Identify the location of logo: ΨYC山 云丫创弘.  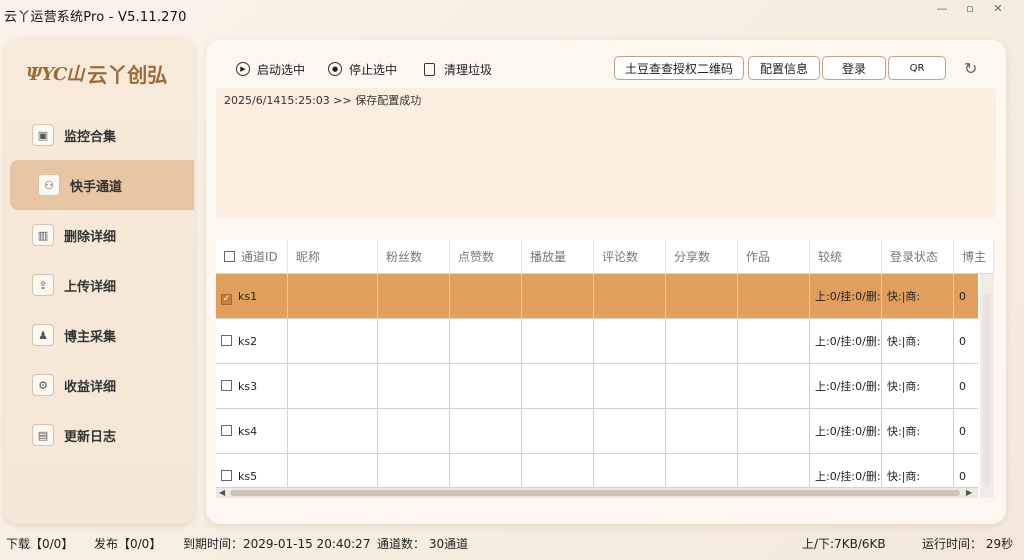
(96, 73).